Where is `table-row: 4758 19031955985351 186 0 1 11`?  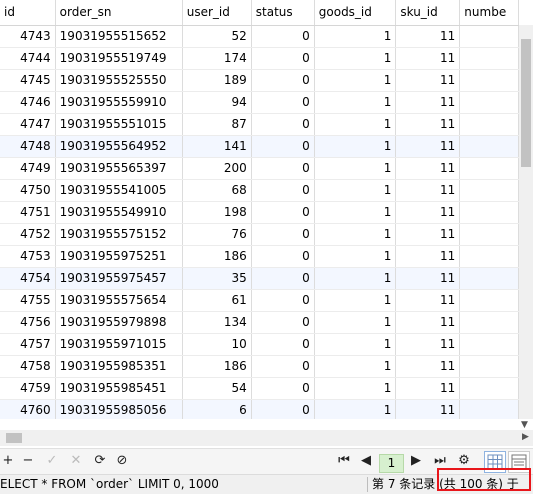 table-row: 4758 19031955985351 186 0 1 11 is located at coordinates (259, 366).